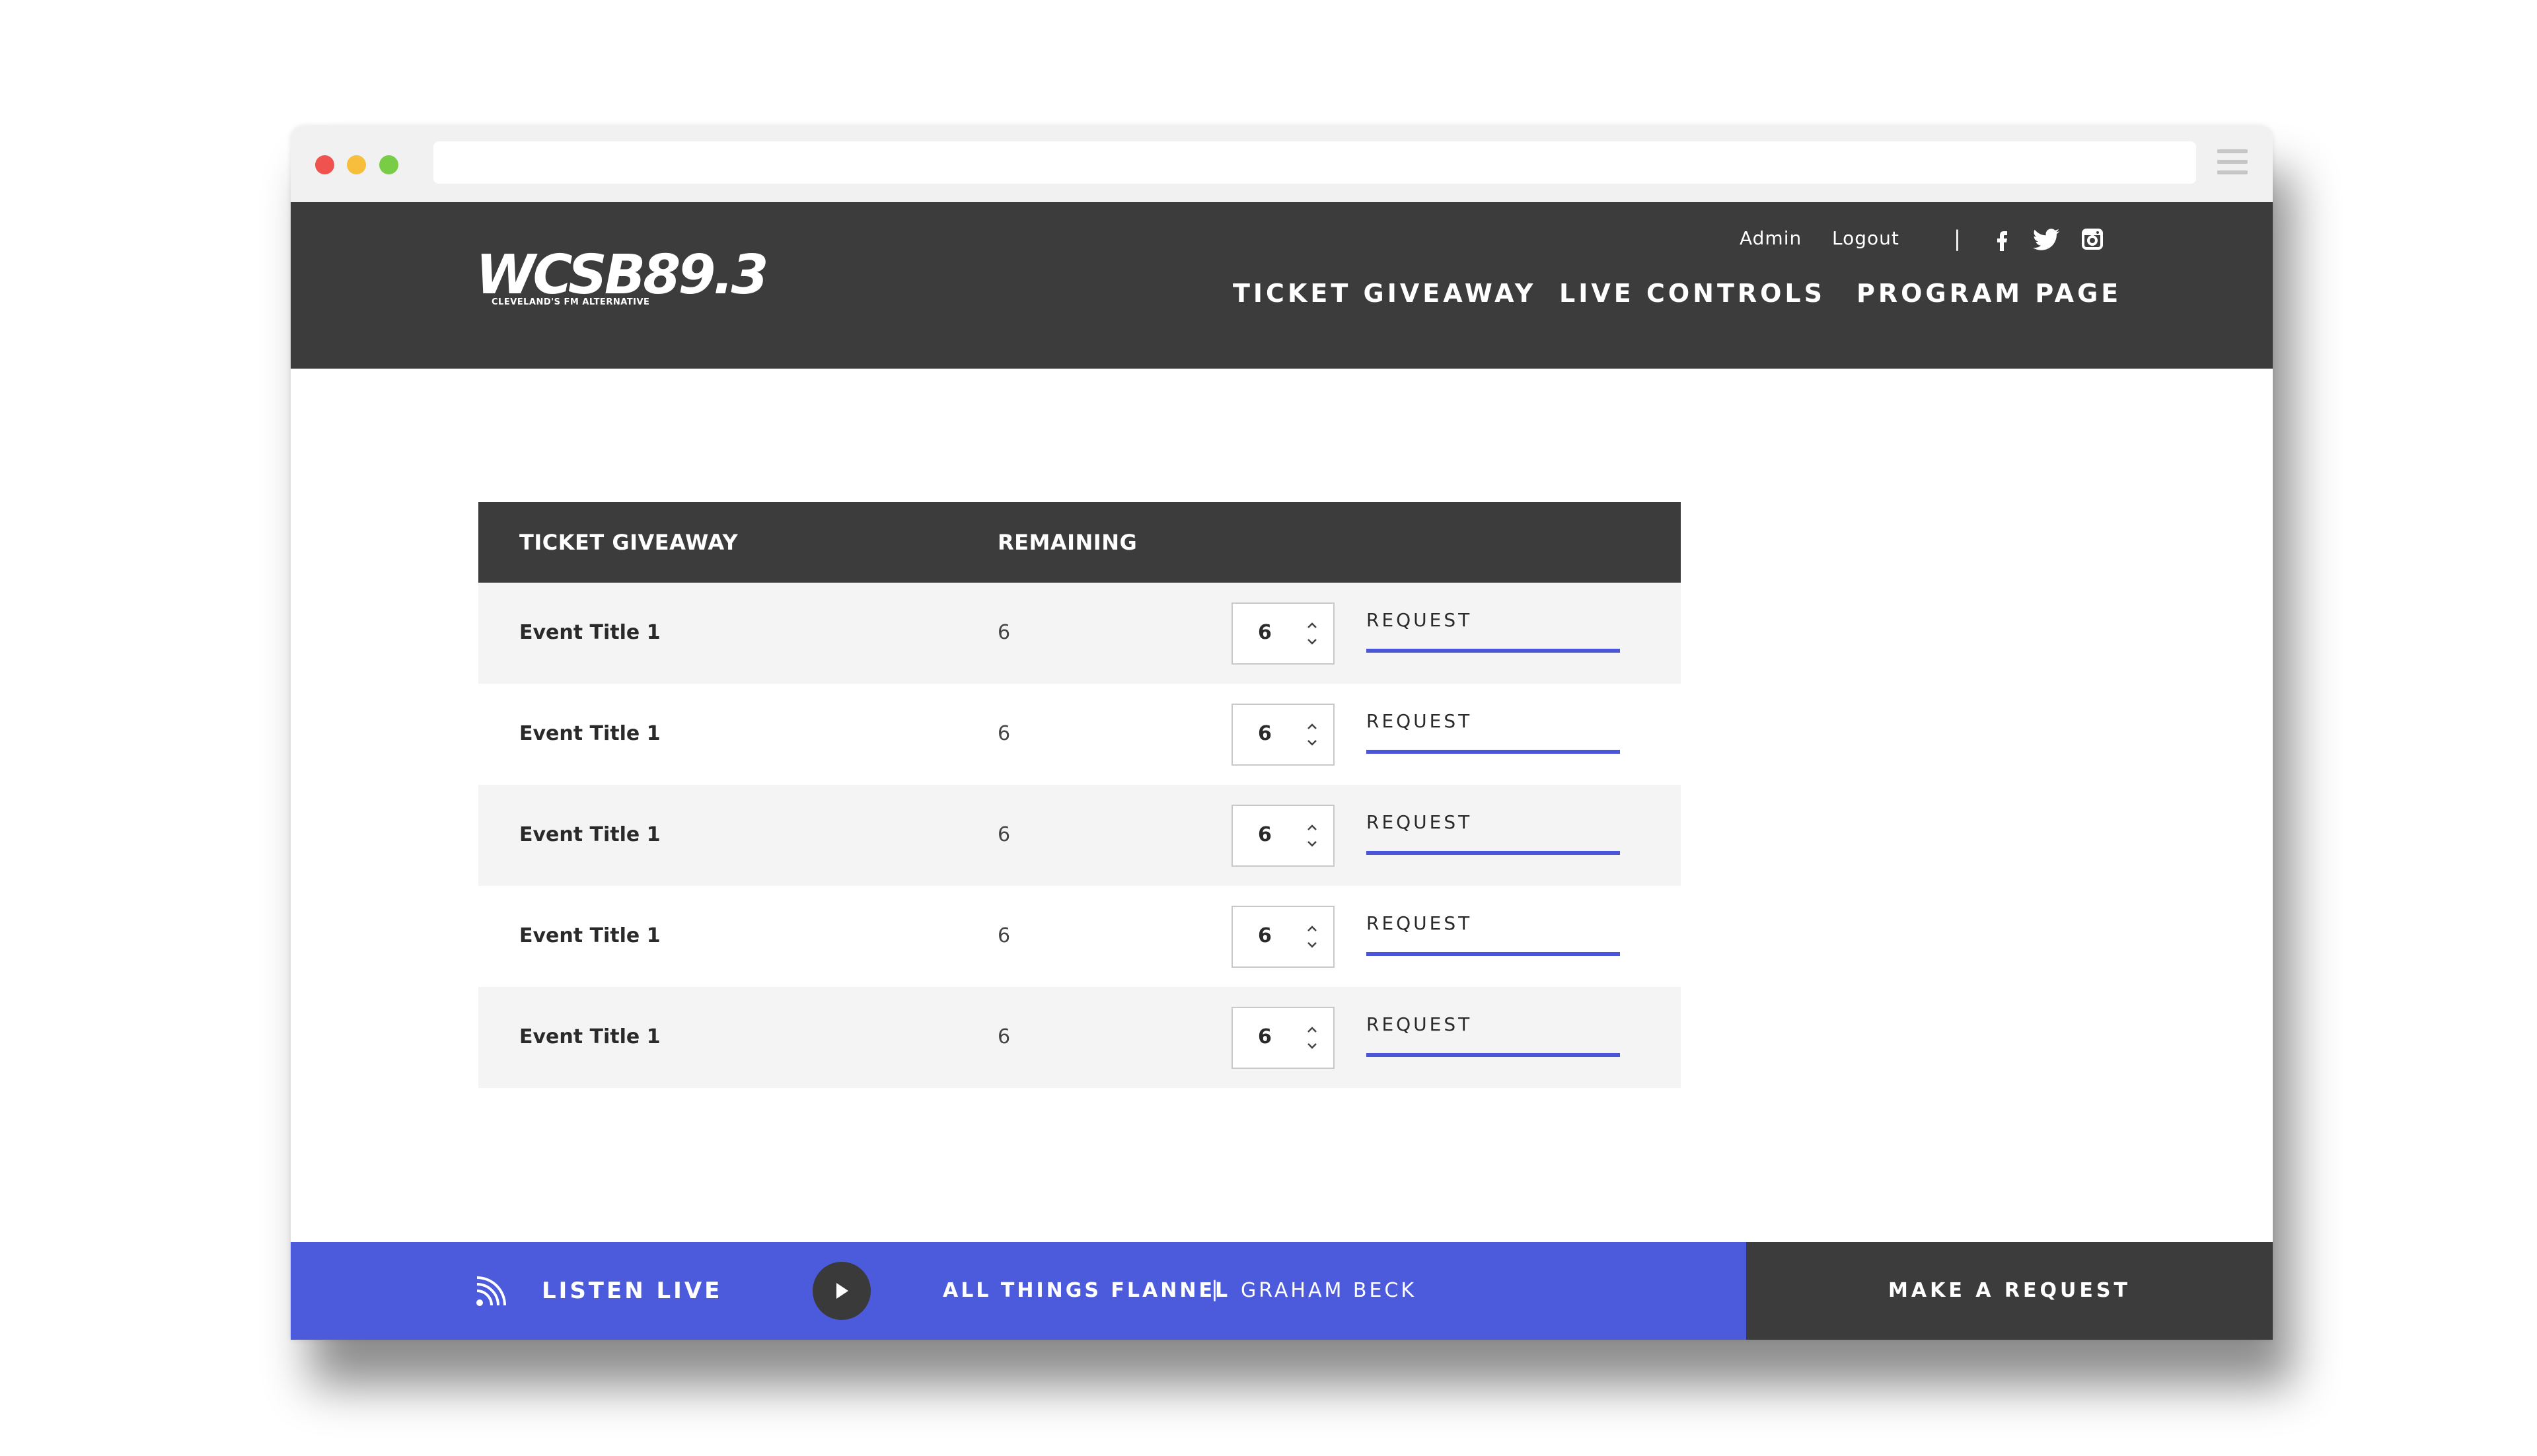 This screenshot has height=1456, width=2537. I want to click on make-request-label: MAKE A REQUEST, so click(2009, 1290).